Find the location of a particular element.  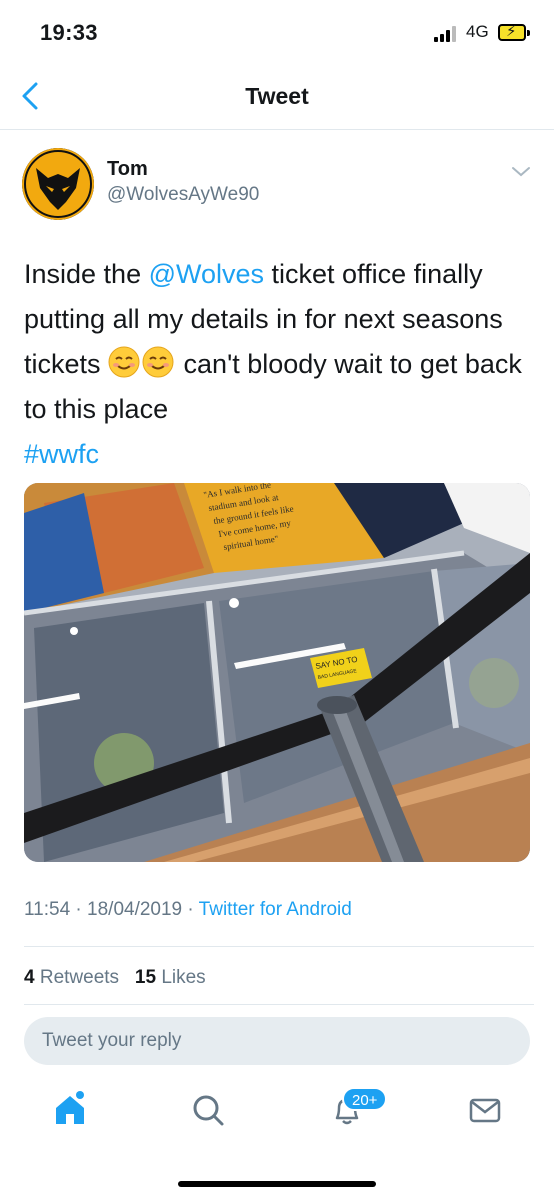

home-icon is located at coordinates (70, 1110).